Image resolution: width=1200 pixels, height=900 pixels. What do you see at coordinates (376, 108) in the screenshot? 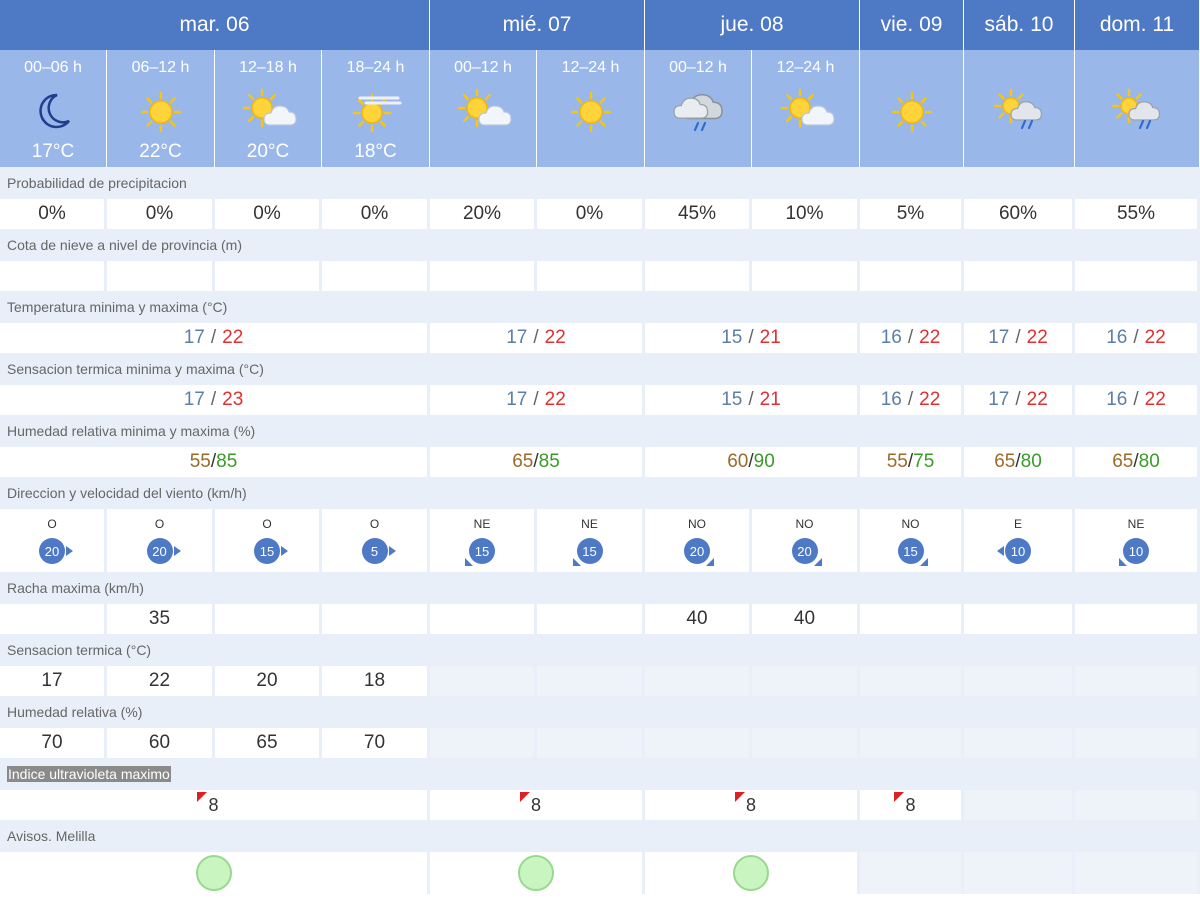
I see `period-header: 18–24 h 18°C` at bounding box center [376, 108].